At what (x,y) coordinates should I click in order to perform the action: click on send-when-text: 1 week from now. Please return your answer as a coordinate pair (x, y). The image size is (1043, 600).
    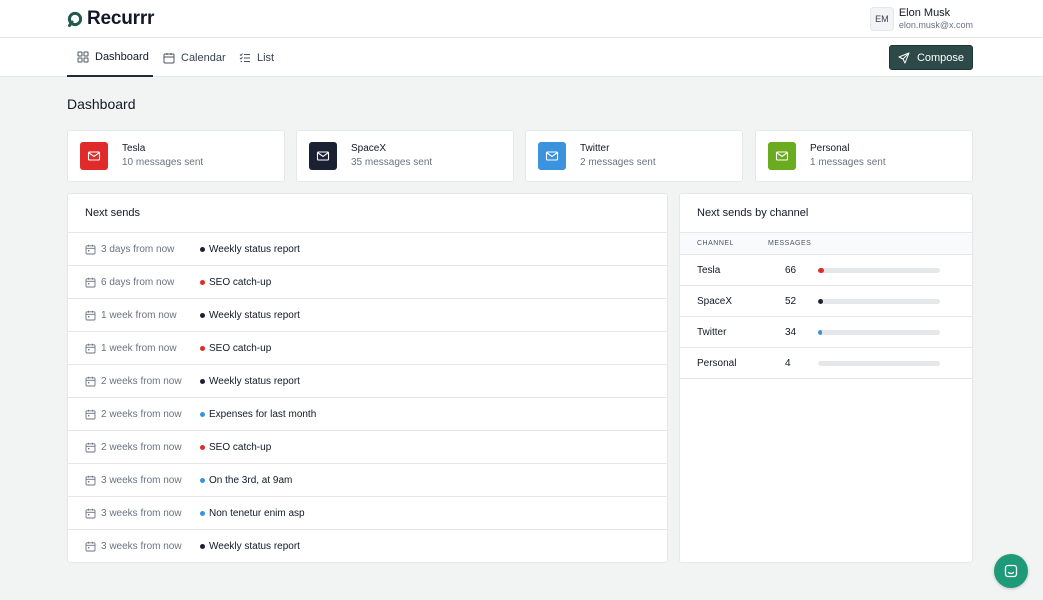
    Looking at the image, I should click on (139, 348).